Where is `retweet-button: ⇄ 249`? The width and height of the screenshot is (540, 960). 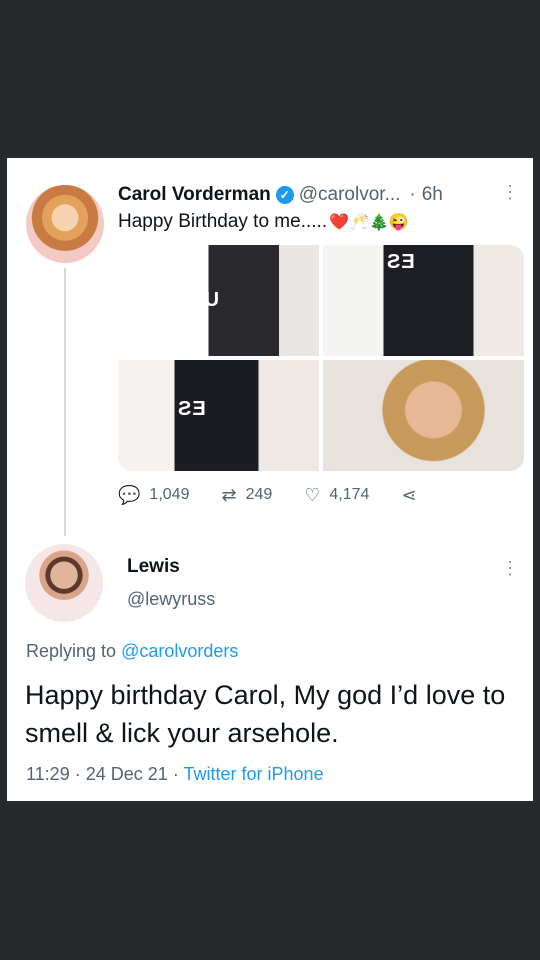
retweet-button: ⇄ 249 is located at coordinates (246, 495).